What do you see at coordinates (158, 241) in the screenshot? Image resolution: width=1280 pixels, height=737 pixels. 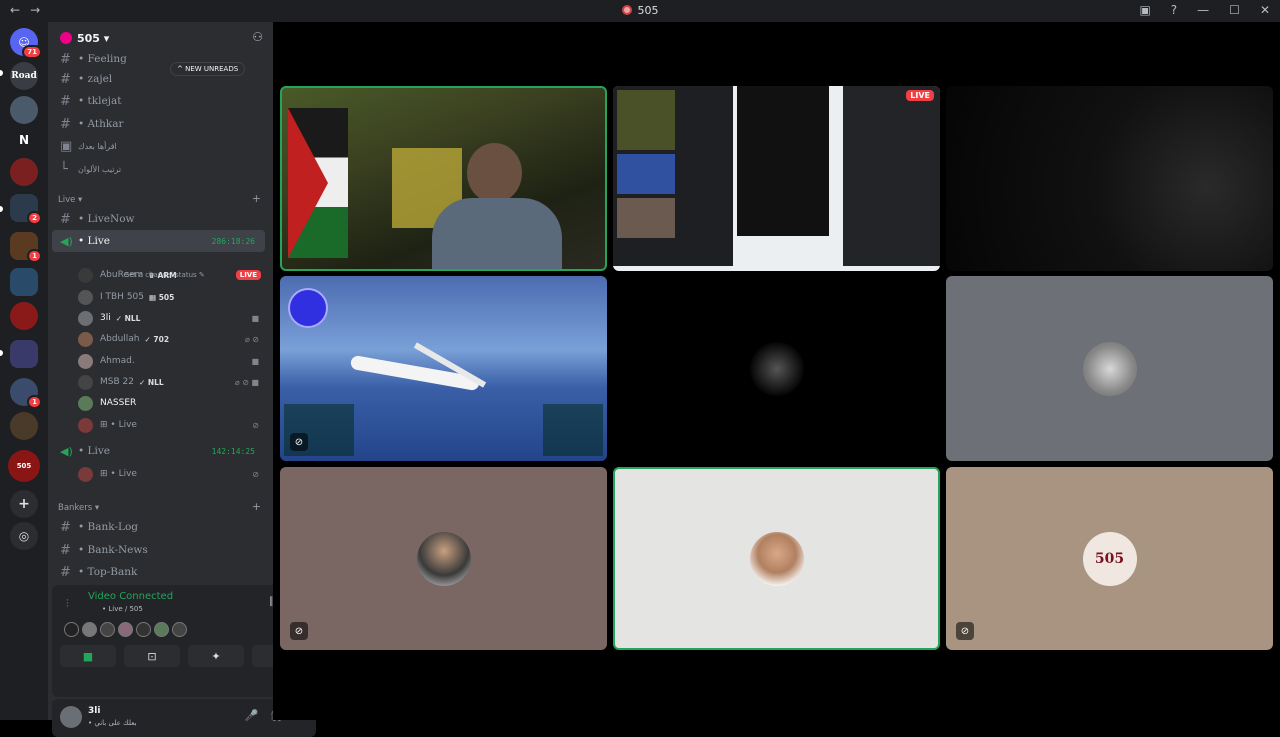 I see `voice-channel-live: ◀) • Live 286:18:26` at bounding box center [158, 241].